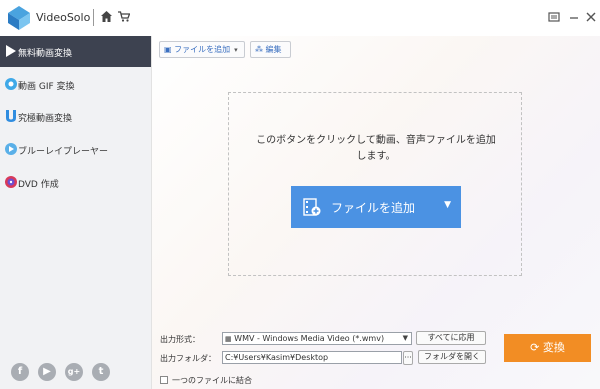  Describe the element at coordinates (63, 17) in the screenshot. I see `app-title: VideoSolo` at that location.